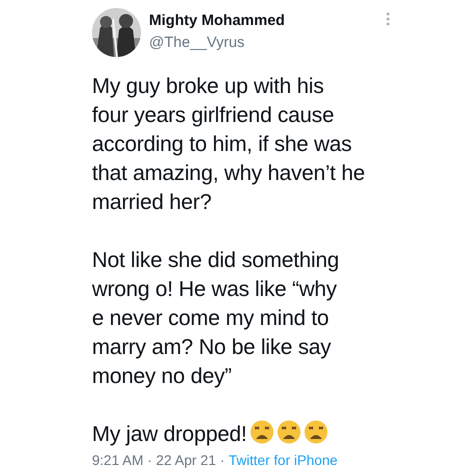 Image resolution: width=474 pixels, height=474 pixels. What do you see at coordinates (118, 460) in the screenshot?
I see `tweet-time: 9:21 AM` at bounding box center [118, 460].